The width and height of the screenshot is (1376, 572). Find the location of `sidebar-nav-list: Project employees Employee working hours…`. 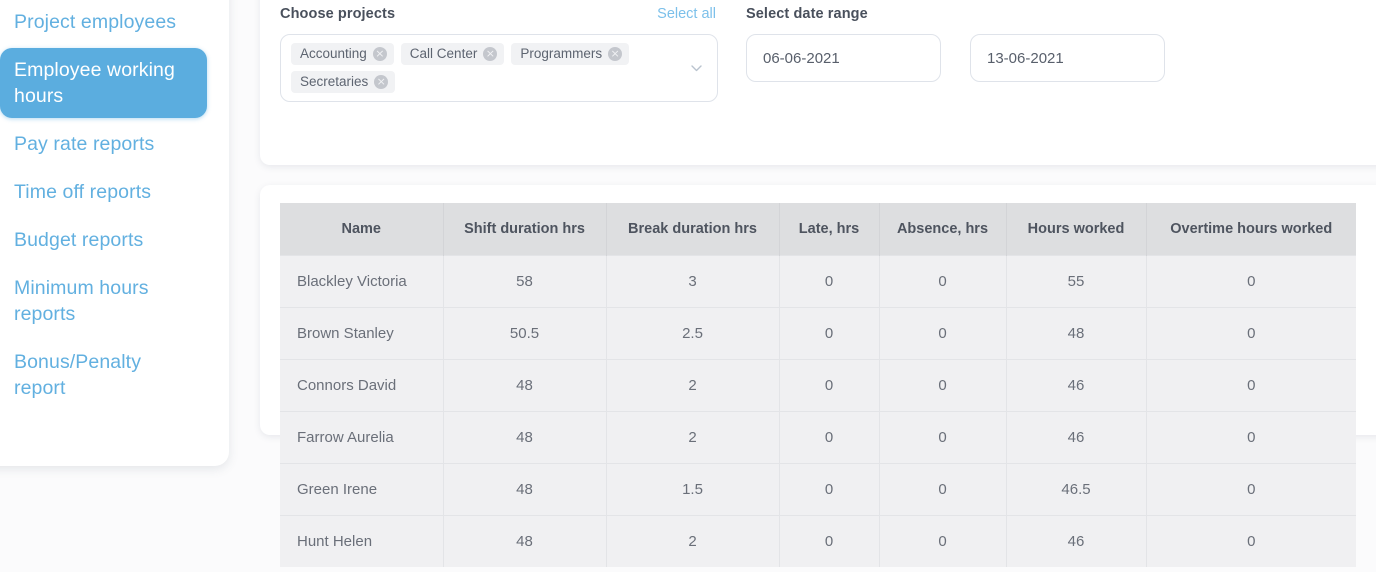

sidebar-nav-list: Project employees Employee working hours… is located at coordinates (103, 205).